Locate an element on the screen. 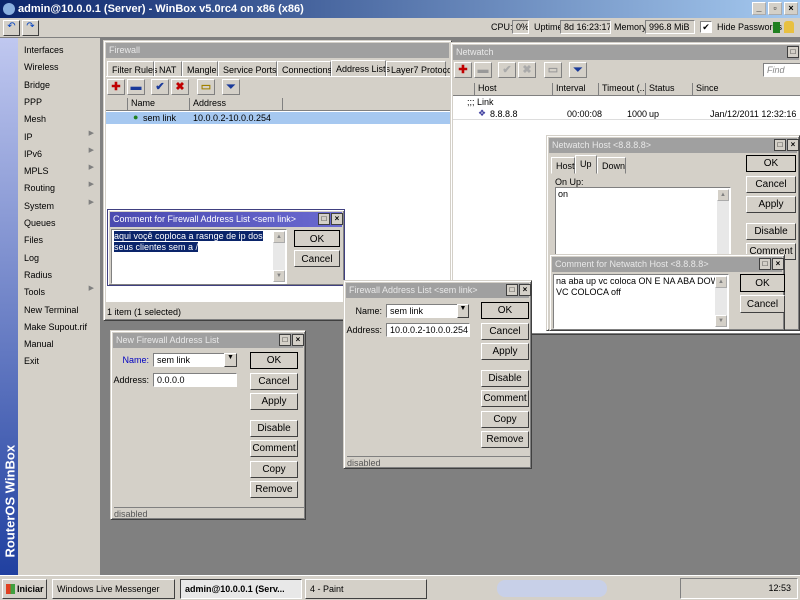 The height and width of the screenshot is (600, 800). tab-mangle: Mangle is located at coordinates (200, 69).